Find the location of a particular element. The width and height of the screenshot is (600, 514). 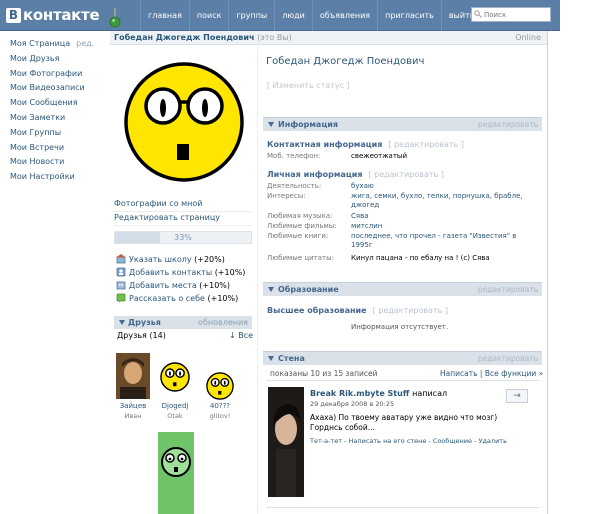

nav-people: люди is located at coordinates (293, 15).